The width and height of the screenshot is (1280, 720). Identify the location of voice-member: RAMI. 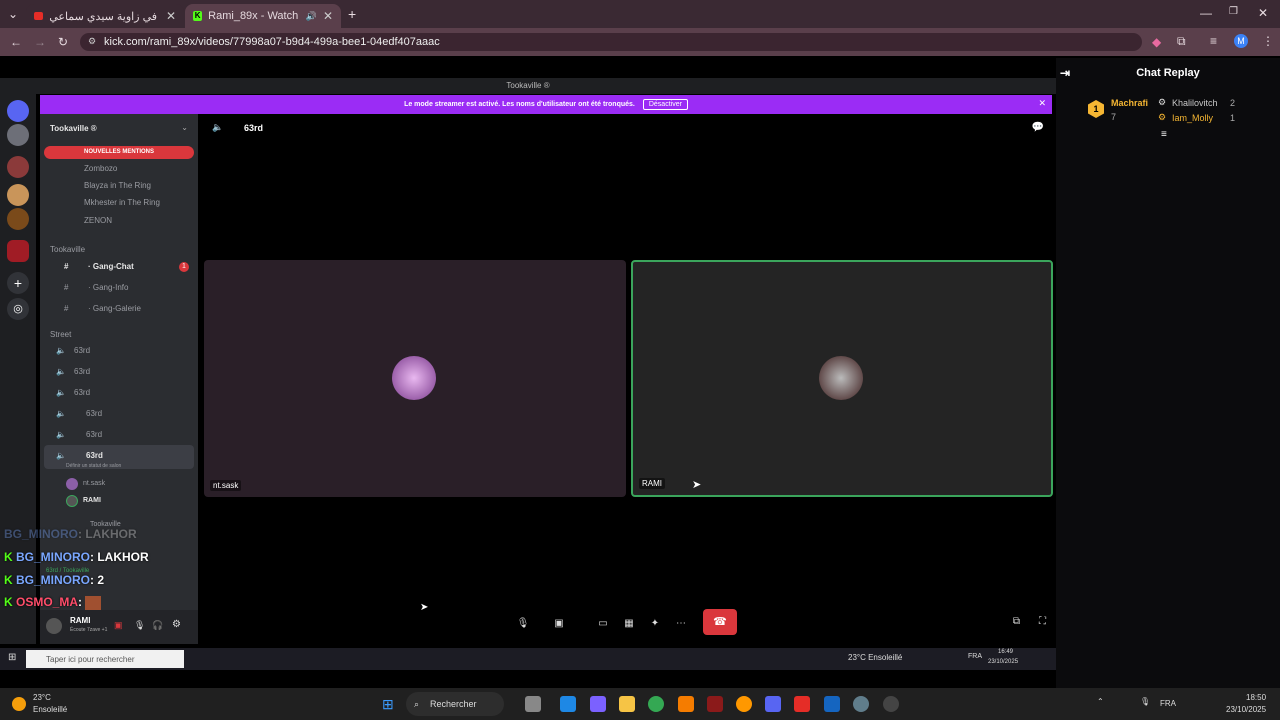
(92, 500).